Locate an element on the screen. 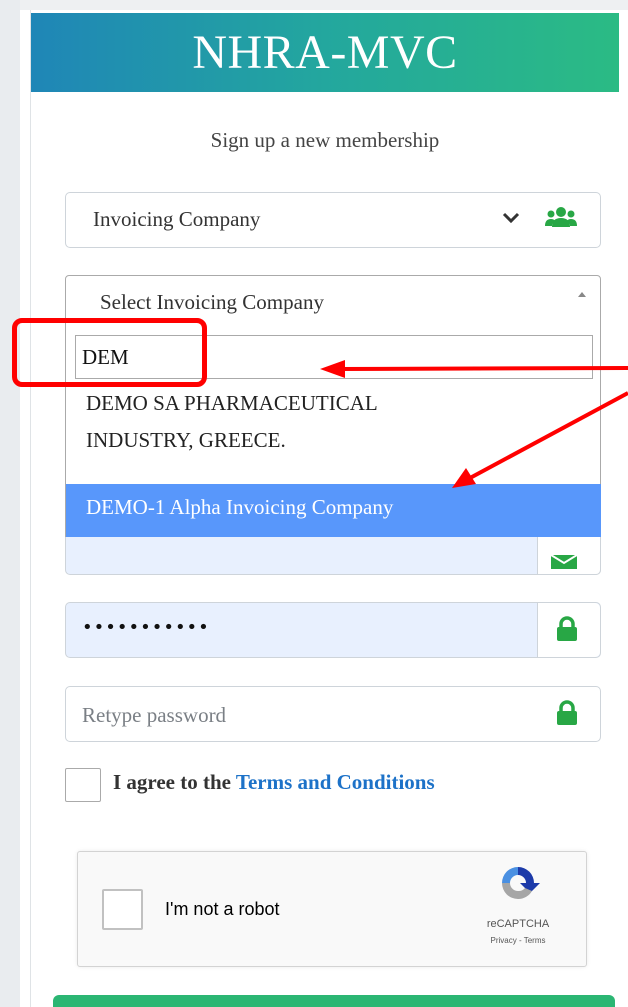  page-top-strip is located at coordinates (324, 5).